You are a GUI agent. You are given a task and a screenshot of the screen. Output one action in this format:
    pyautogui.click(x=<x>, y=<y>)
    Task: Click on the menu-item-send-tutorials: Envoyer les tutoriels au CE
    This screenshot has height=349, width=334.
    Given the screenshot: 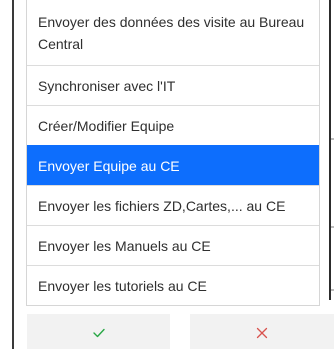 What is the action you would take?
    pyautogui.click(x=173, y=285)
    